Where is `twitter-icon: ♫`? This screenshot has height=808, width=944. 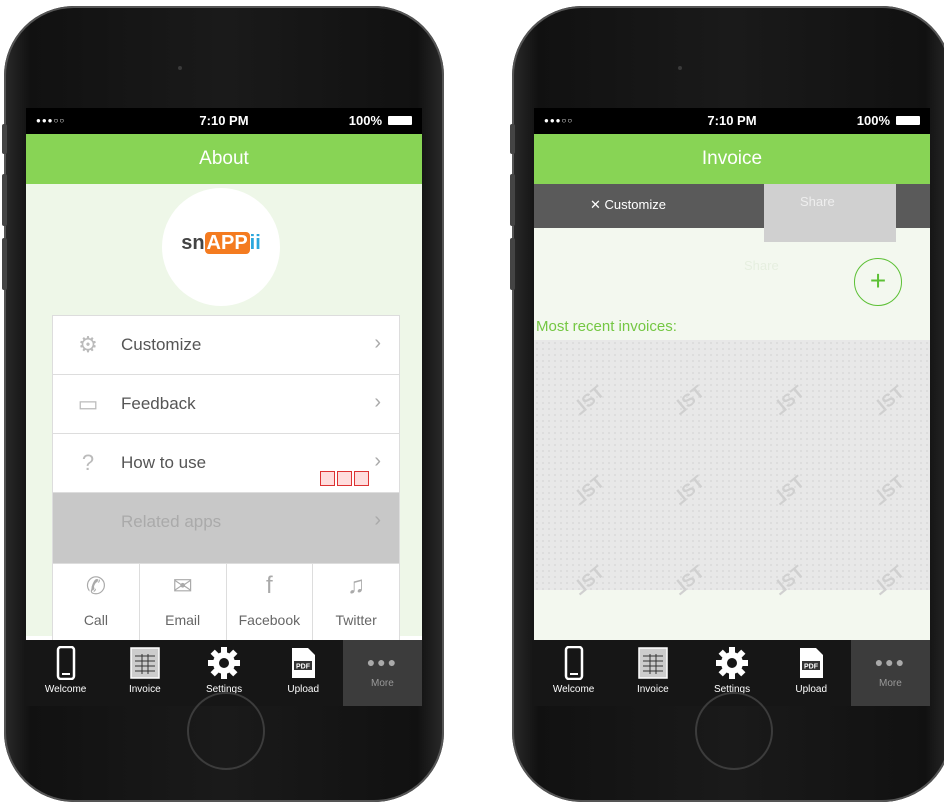
twitter-icon: ♫ is located at coordinates (356, 585).